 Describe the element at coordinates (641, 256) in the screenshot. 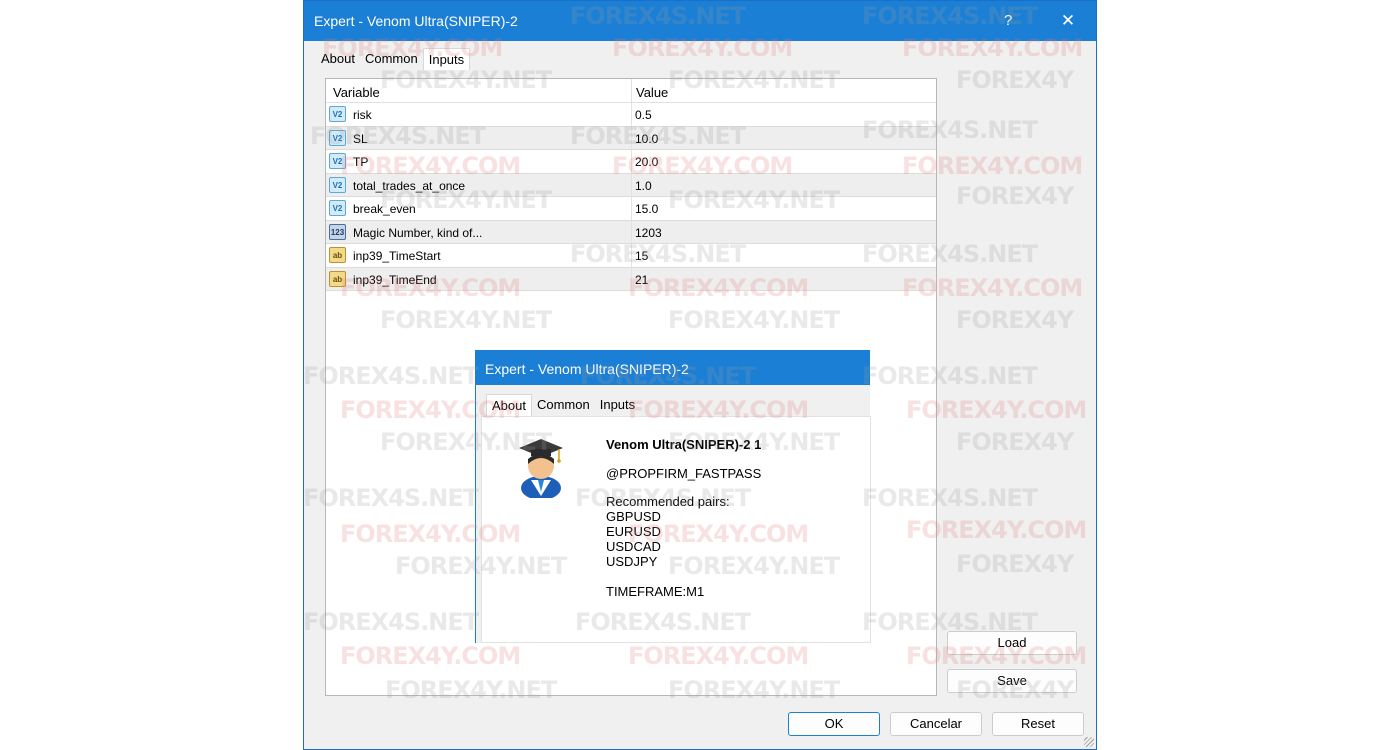

I see `variable-value: 15` at that location.